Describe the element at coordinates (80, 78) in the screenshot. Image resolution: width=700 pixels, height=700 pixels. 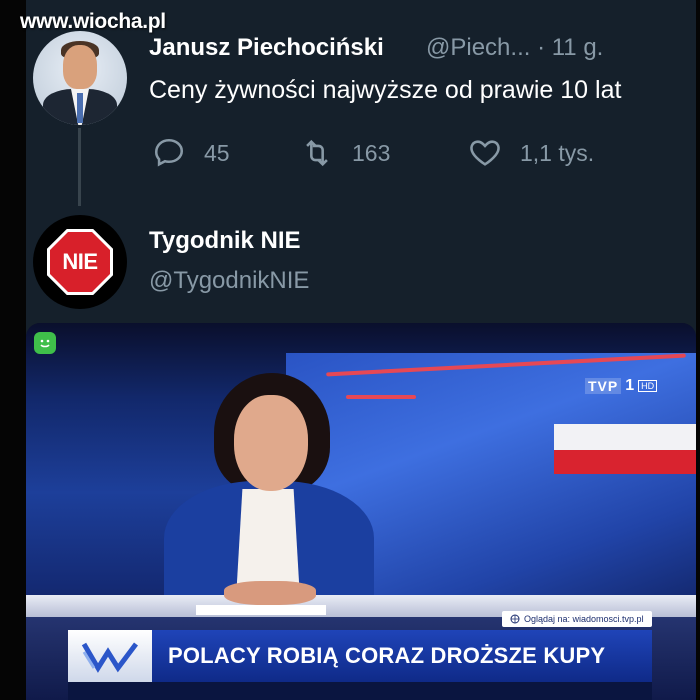
I see `avatar-janusz` at that location.